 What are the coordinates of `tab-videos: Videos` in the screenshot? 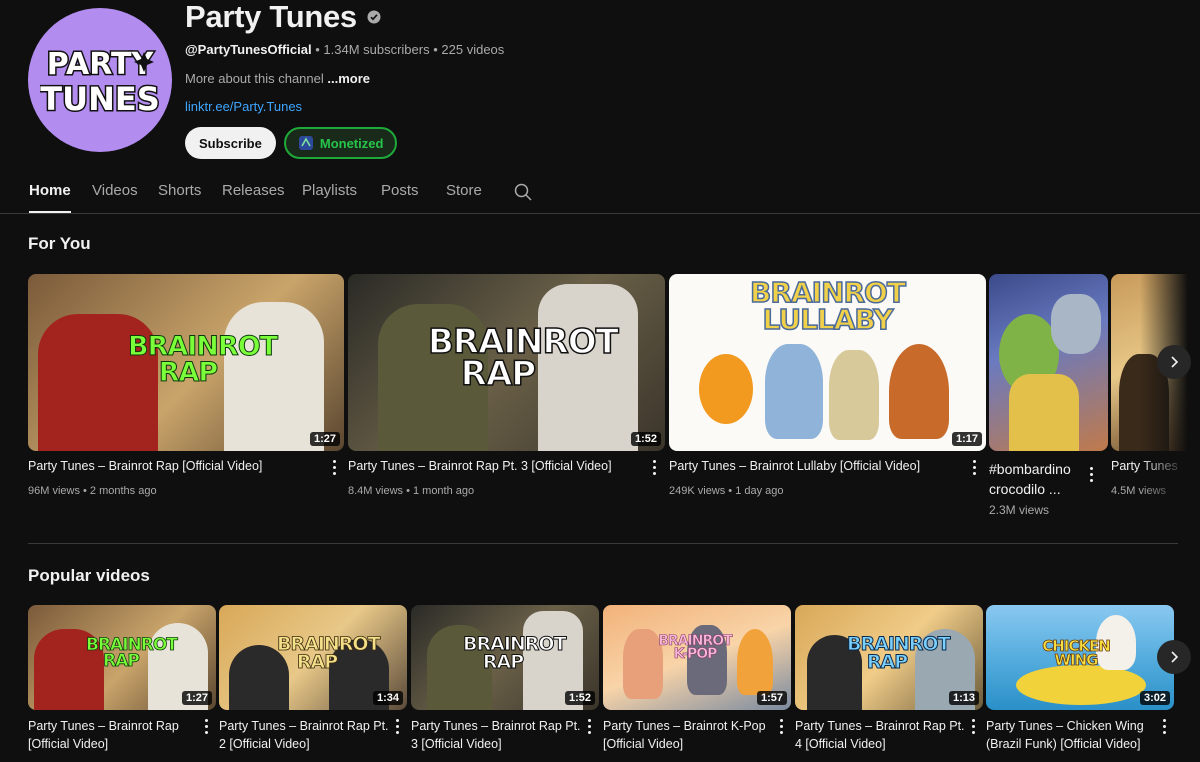 It's located at (115, 192).